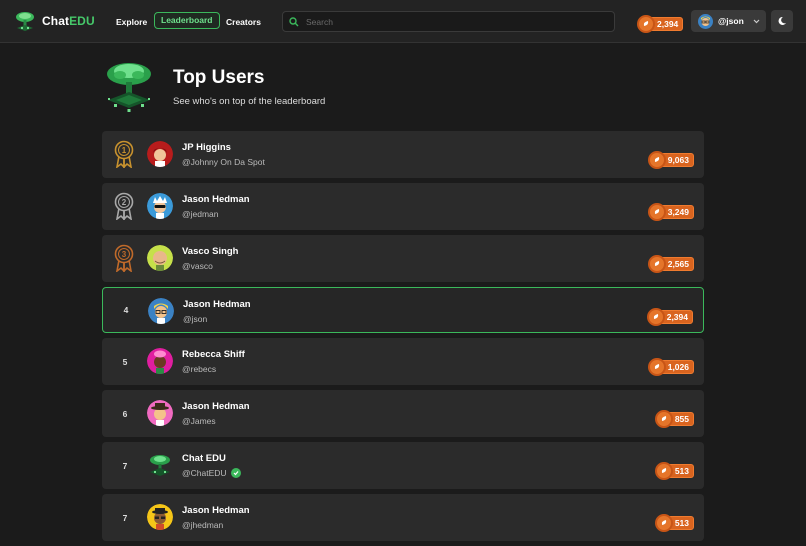 The image size is (806, 546). What do you see at coordinates (187, 20) in the screenshot?
I see `nav-leaderboard: Leaderboard` at bounding box center [187, 20].